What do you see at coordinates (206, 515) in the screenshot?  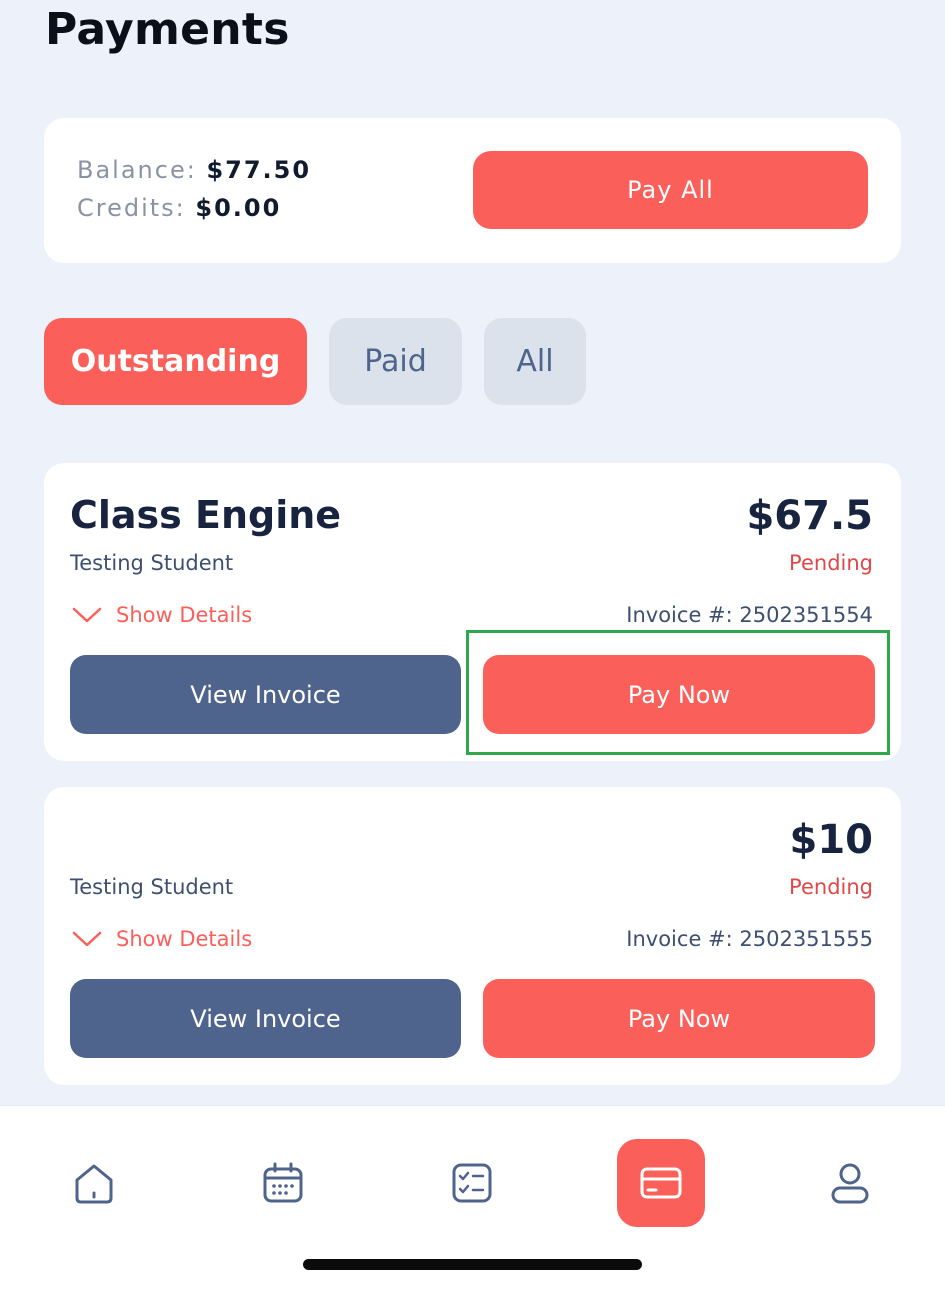 I see `invoice-title: Class Engine` at bounding box center [206, 515].